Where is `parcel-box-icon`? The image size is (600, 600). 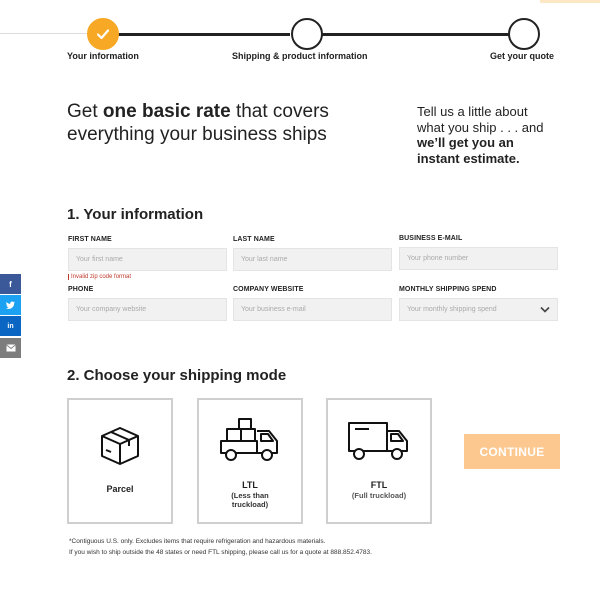
parcel-box-icon is located at coordinates (120, 446).